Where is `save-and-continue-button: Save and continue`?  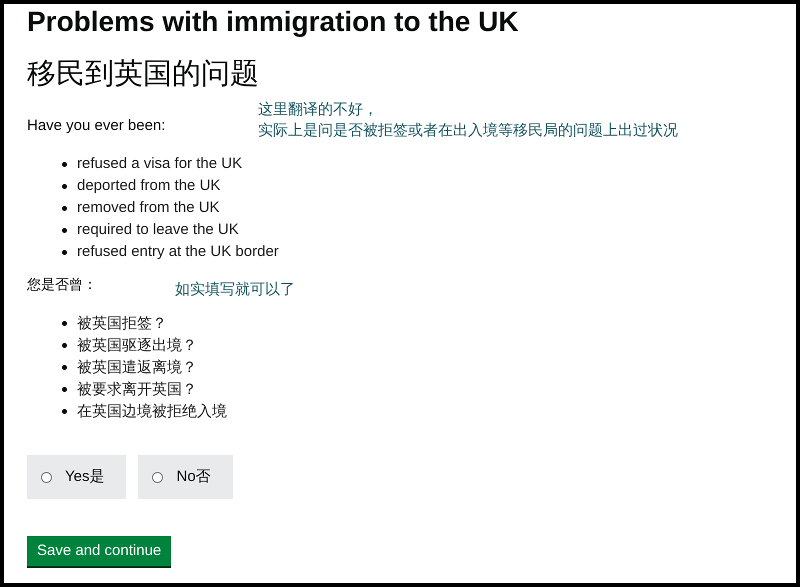 save-and-continue-button: Save and continue is located at coordinates (99, 551).